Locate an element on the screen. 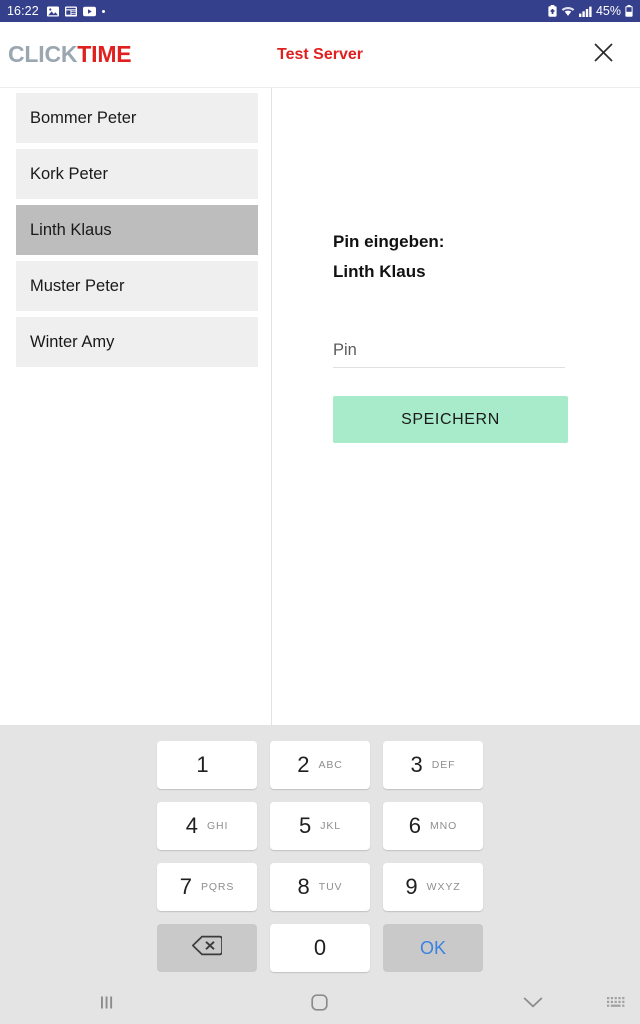  android-nav-bar is located at coordinates (320, 1004).